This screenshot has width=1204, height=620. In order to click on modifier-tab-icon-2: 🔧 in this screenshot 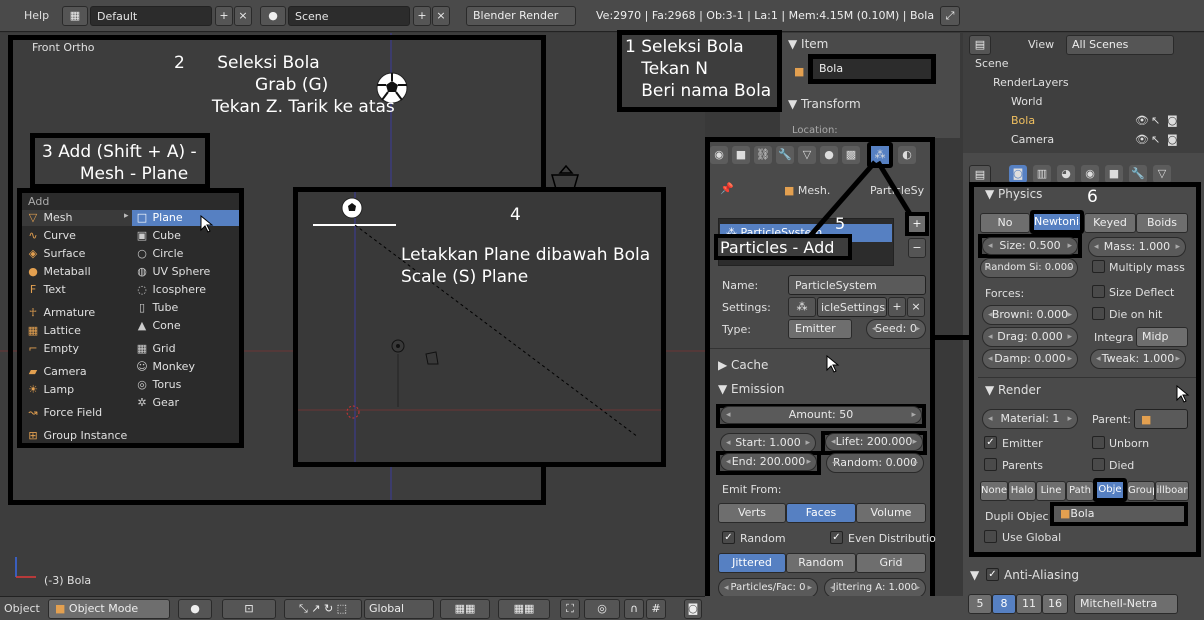, I will do `click(1138, 174)`.